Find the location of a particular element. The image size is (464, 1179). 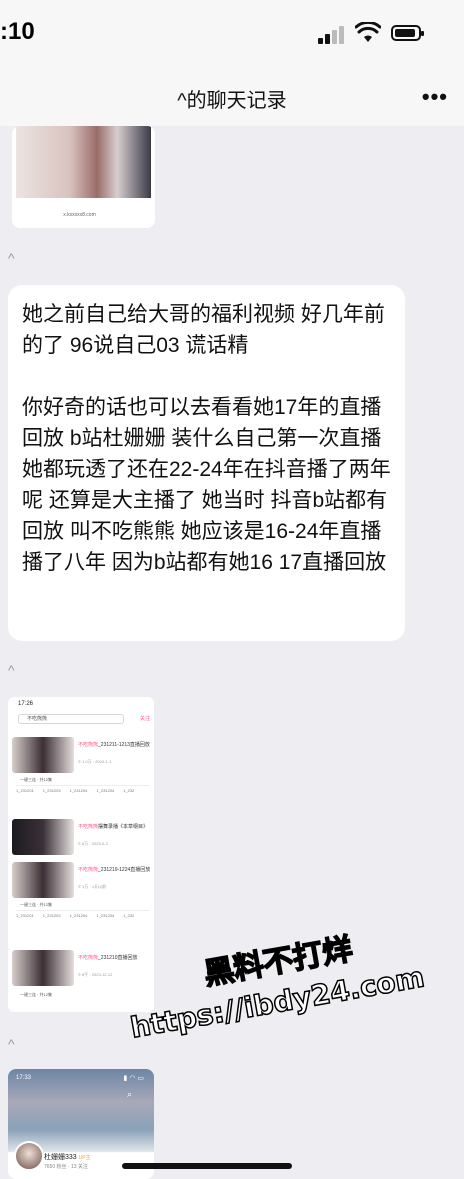

screenshot-search-box: 不吃熊熊 is located at coordinates (71, 719).